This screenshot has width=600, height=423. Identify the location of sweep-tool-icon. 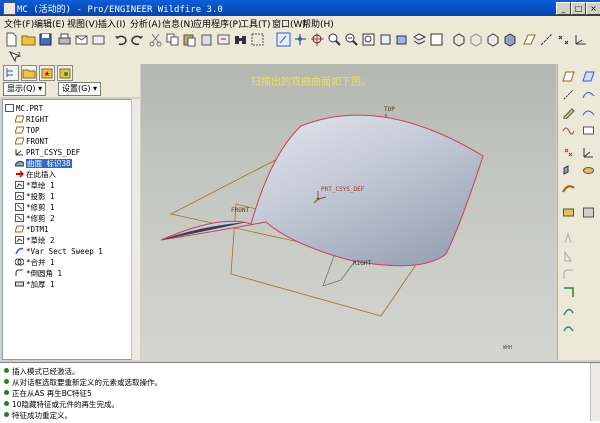
(568, 188).